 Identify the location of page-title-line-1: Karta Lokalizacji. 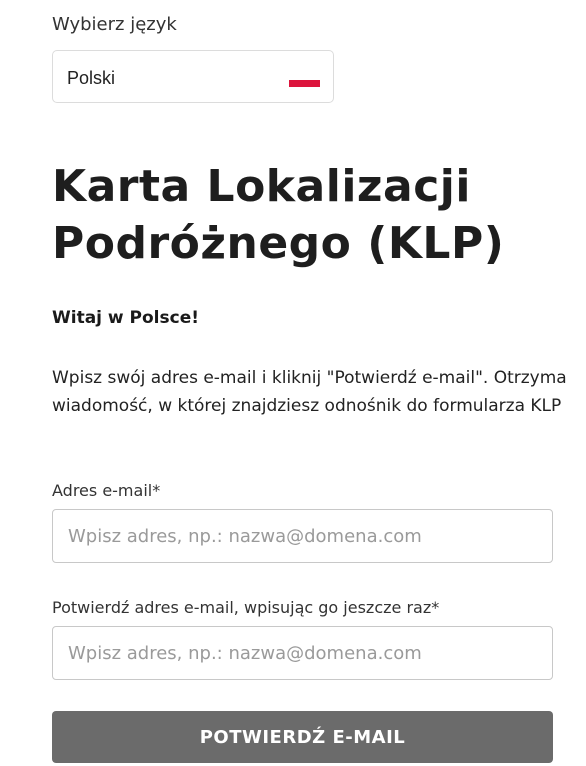
(261, 186).